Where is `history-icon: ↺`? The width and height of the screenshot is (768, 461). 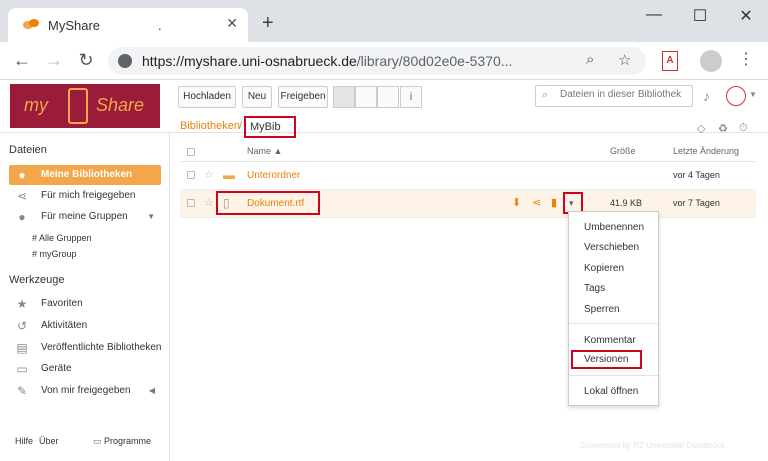
history-icon: ↺ is located at coordinates (22, 326).